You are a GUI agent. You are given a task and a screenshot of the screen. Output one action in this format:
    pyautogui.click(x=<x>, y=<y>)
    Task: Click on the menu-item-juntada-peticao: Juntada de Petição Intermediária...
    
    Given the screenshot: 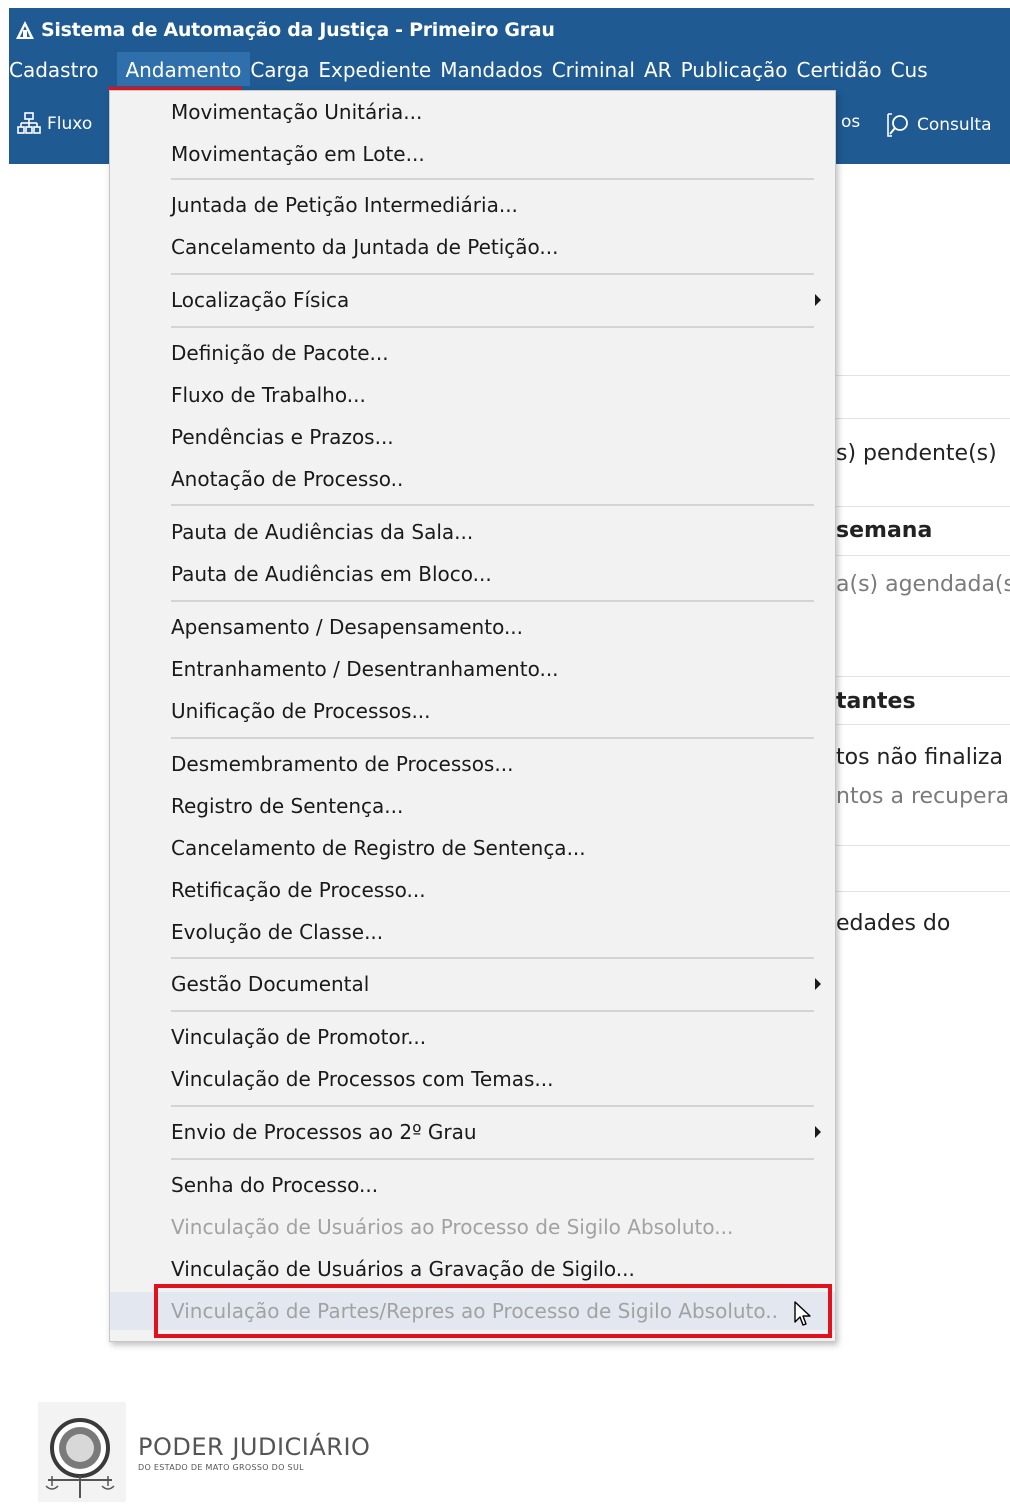 What is the action you would take?
    pyautogui.click(x=472, y=205)
    